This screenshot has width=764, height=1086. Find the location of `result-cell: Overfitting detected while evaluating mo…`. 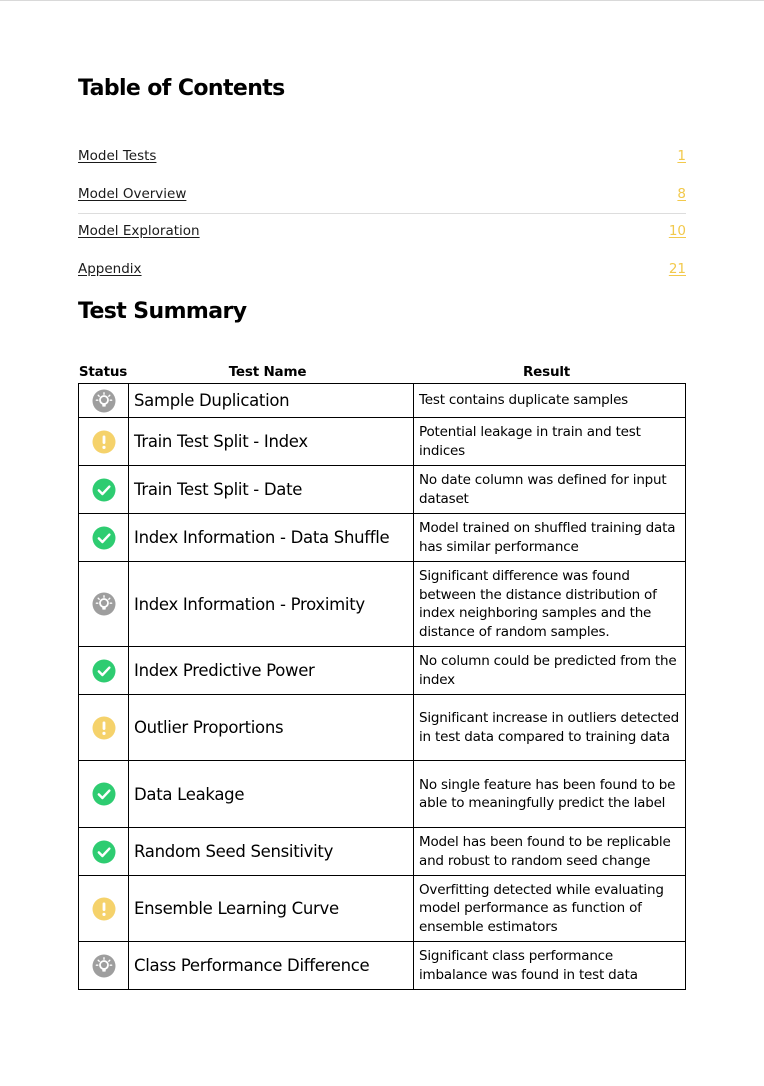

result-cell: Overfitting detected while evaluating mo… is located at coordinates (549, 908).